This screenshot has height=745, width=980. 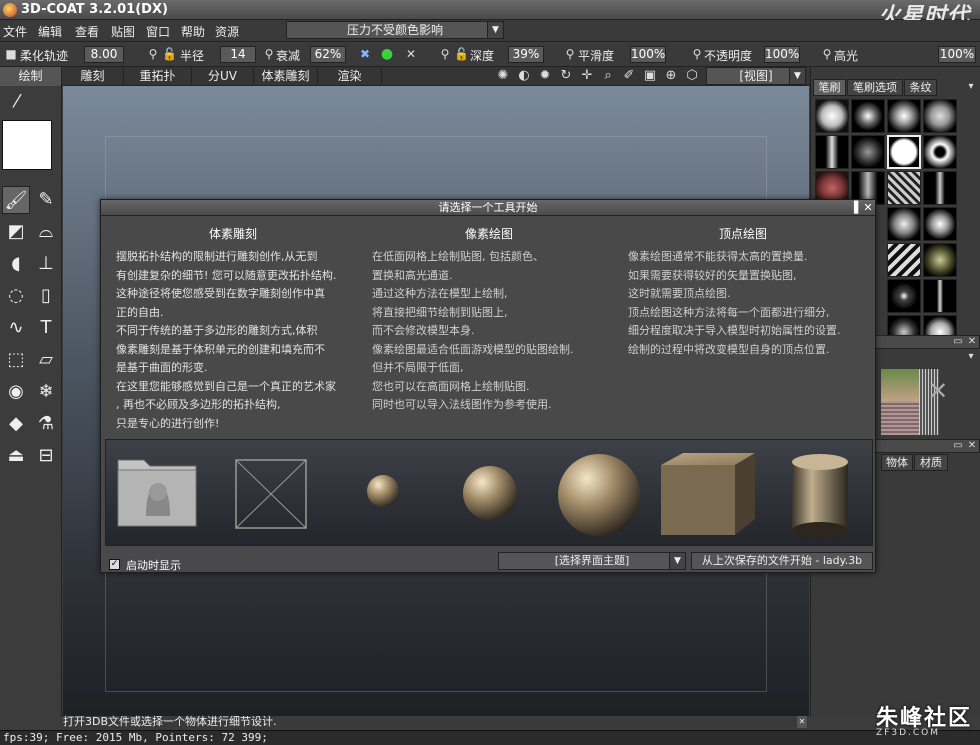 I want to click on curve-icon: ∿, so click(x=16, y=328).